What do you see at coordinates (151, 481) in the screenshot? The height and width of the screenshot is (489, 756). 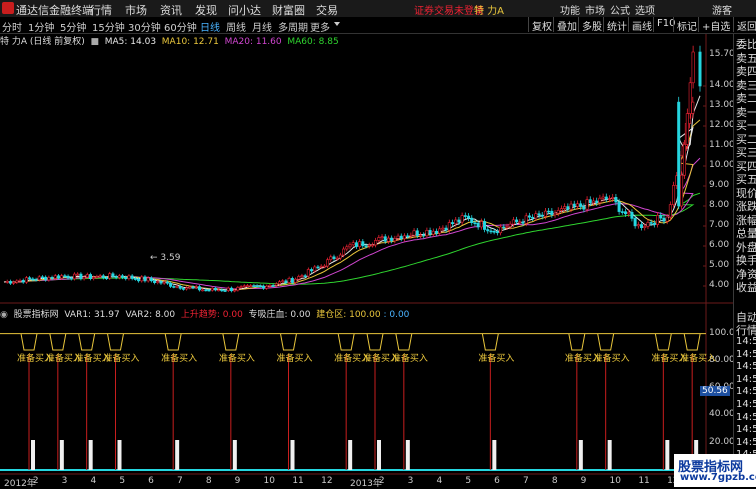 I see `date-axis-tick: 6` at bounding box center [151, 481].